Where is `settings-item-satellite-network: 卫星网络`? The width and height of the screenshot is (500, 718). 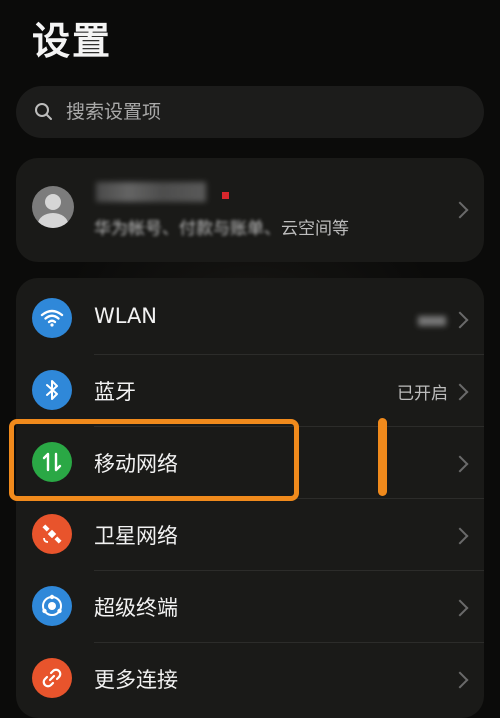
settings-item-satellite-network: 卫星网络 is located at coordinates (250, 534).